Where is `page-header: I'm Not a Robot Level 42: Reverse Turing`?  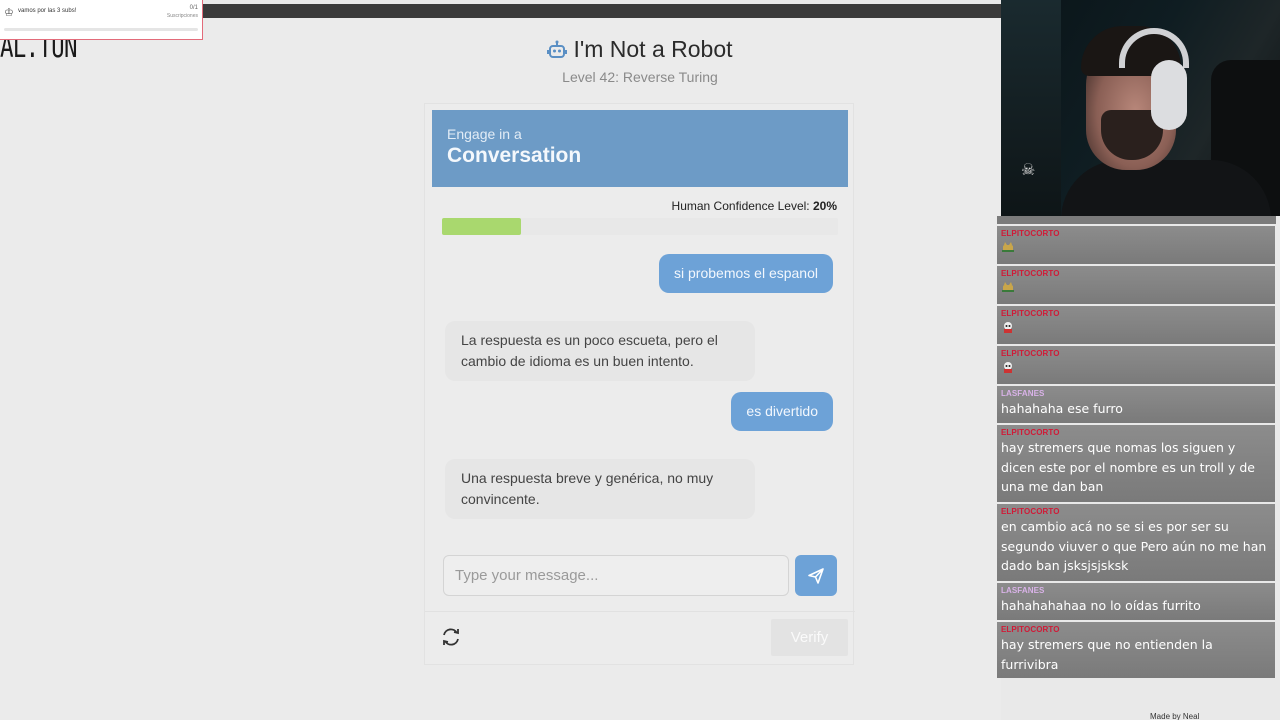
page-header: I'm Not a Robot Level 42: Reverse Turing is located at coordinates (640, 60).